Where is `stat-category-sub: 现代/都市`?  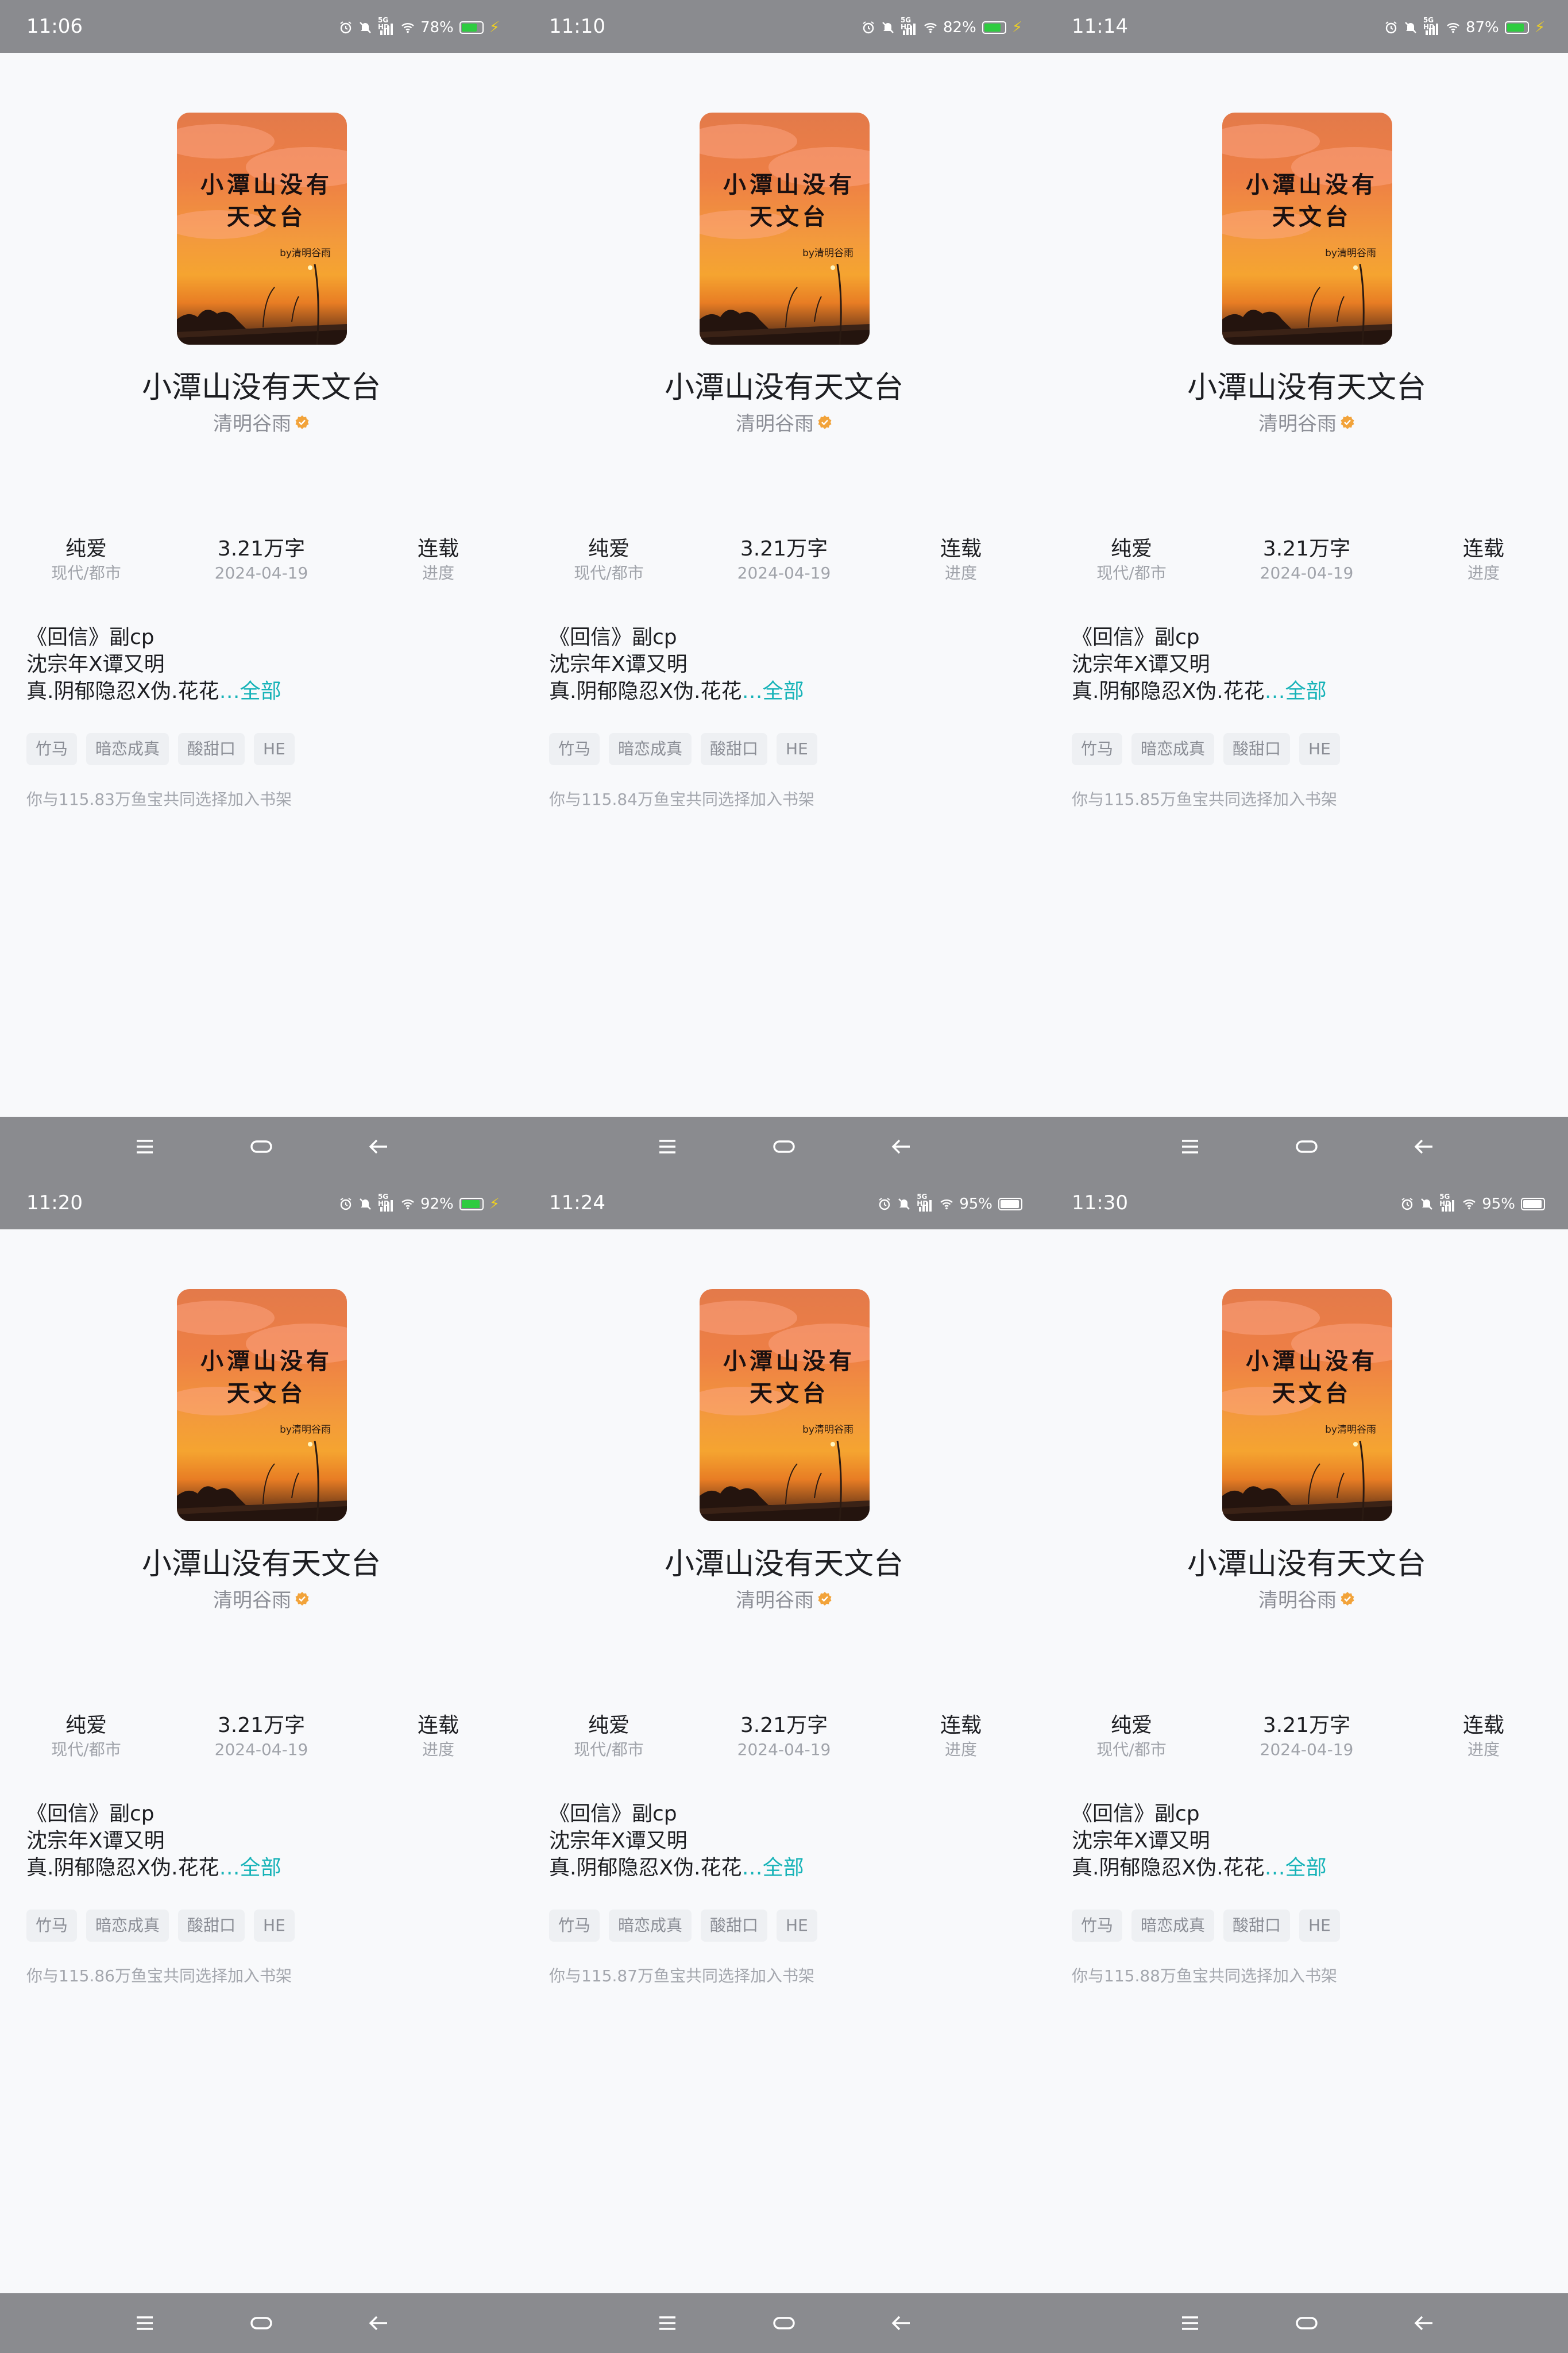
stat-category-sub: 现代/都市 is located at coordinates (609, 1749).